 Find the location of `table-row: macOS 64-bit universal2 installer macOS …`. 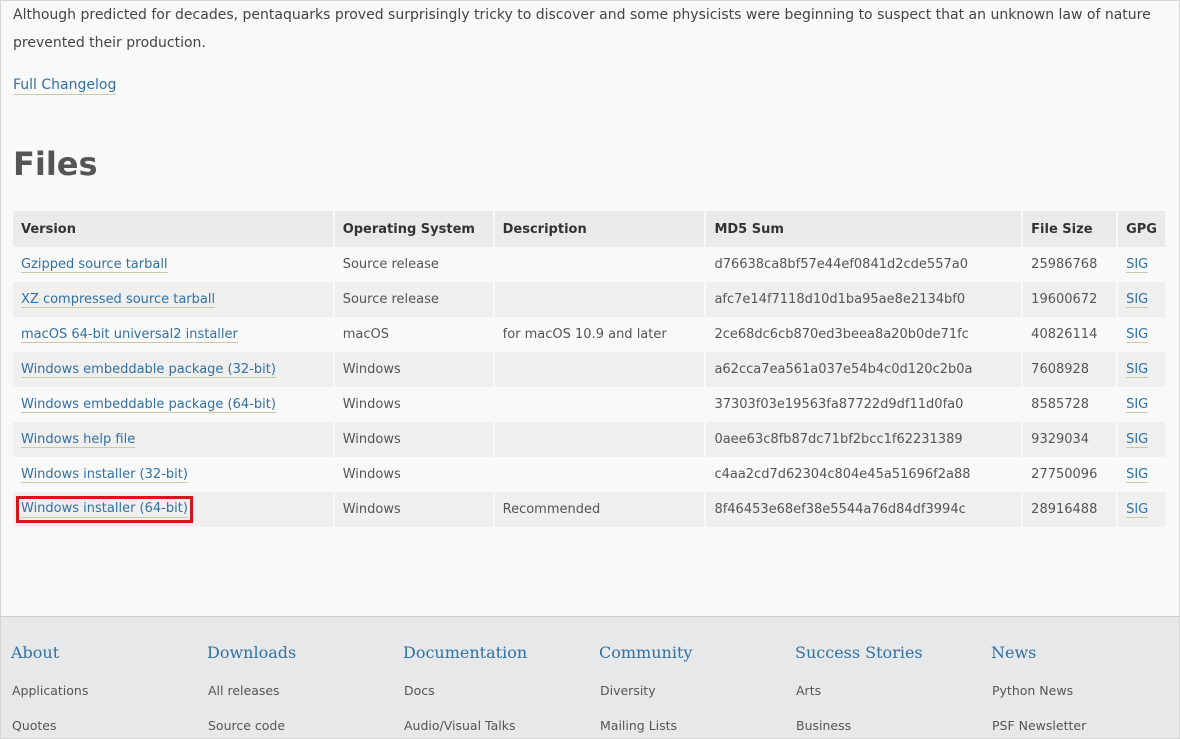

table-row: macOS 64-bit universal2 installer macOS … is located at coordinates (589, 334).